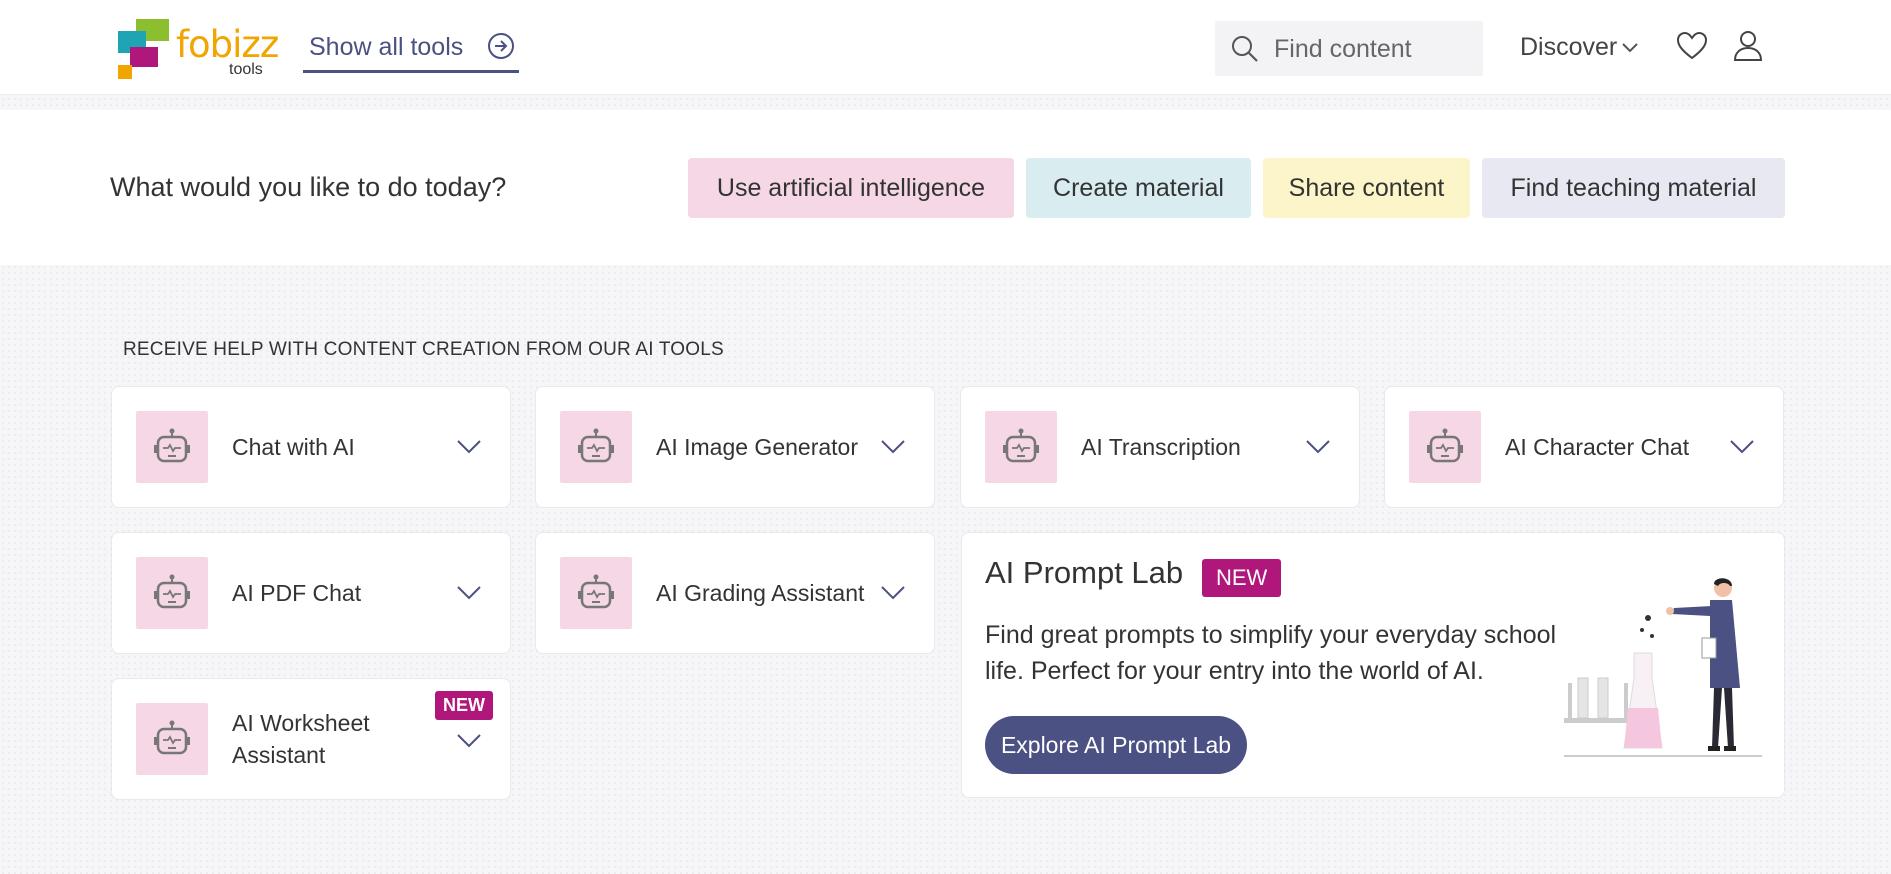  I want to click on user-account-icon, so click(1748, 46).